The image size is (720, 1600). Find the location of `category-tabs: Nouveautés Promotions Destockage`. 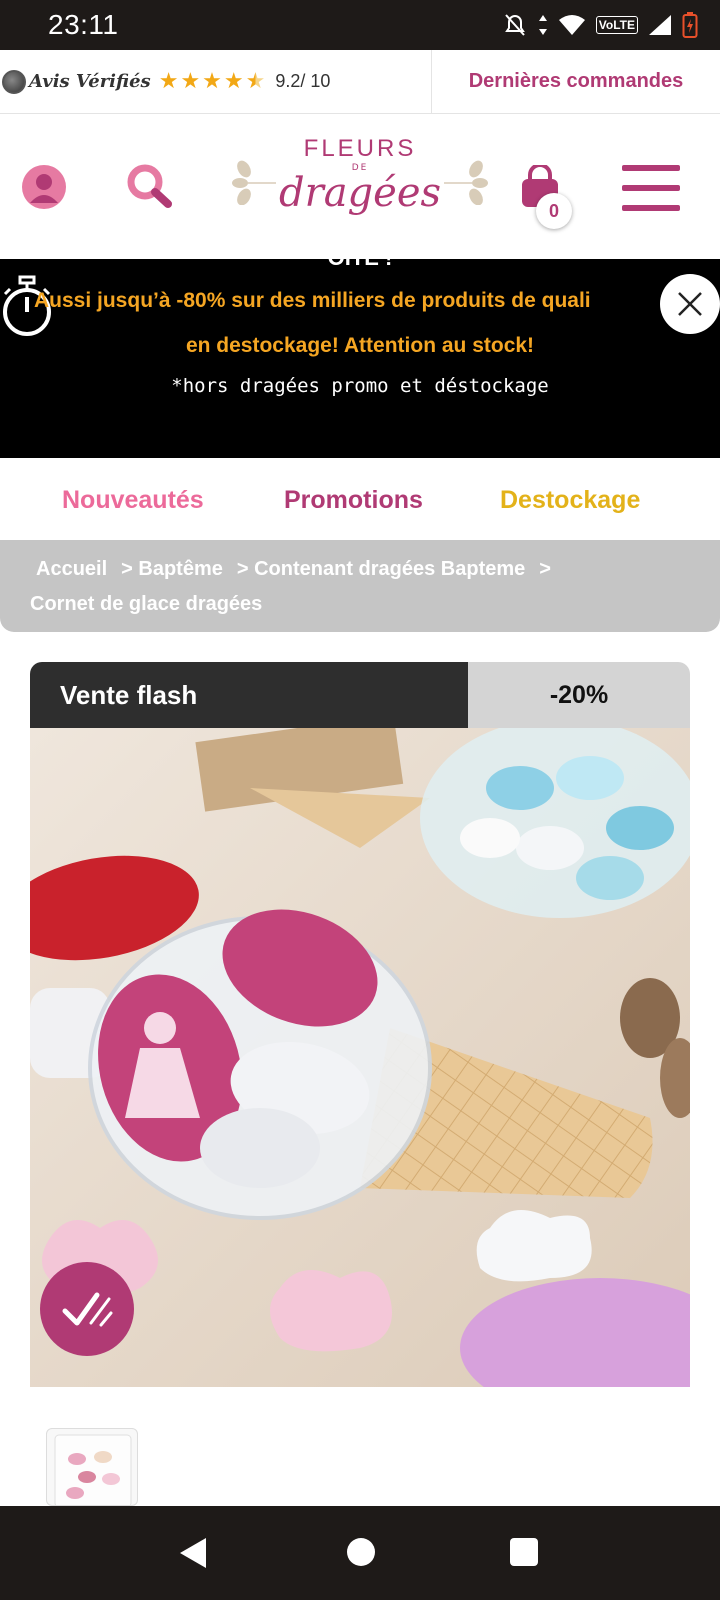

category-tabs: Nouveautés Promotions Destockage is located at coordinates (360, 499).